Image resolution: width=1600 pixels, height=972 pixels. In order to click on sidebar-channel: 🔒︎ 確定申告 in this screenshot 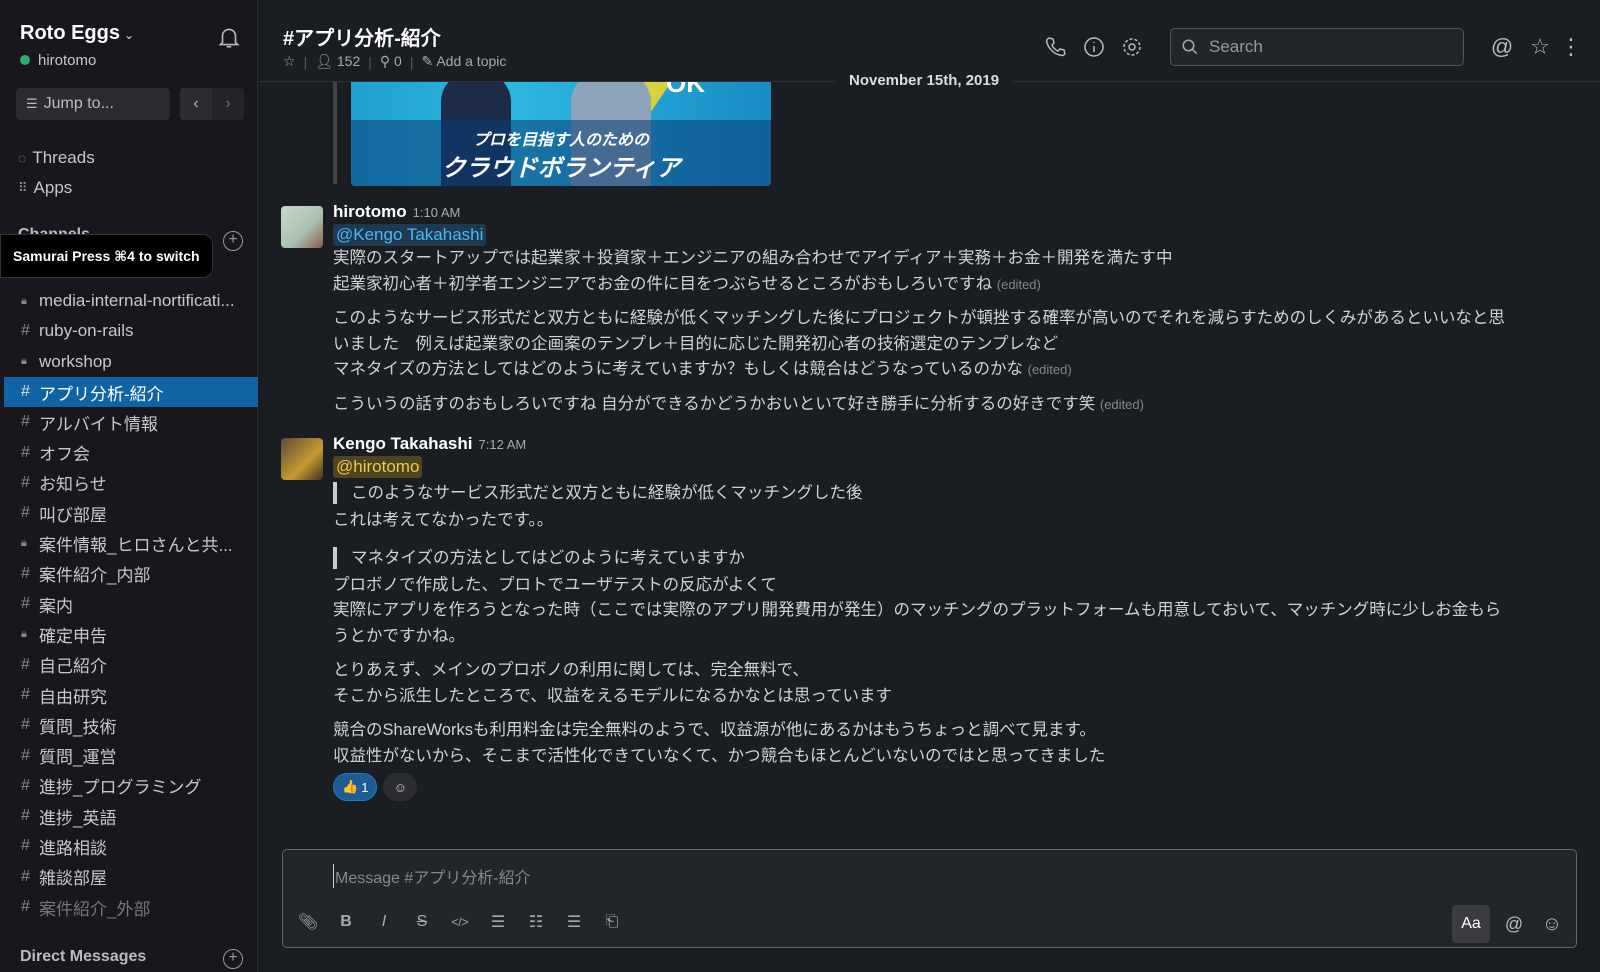, I will do `click(131, 634)`.